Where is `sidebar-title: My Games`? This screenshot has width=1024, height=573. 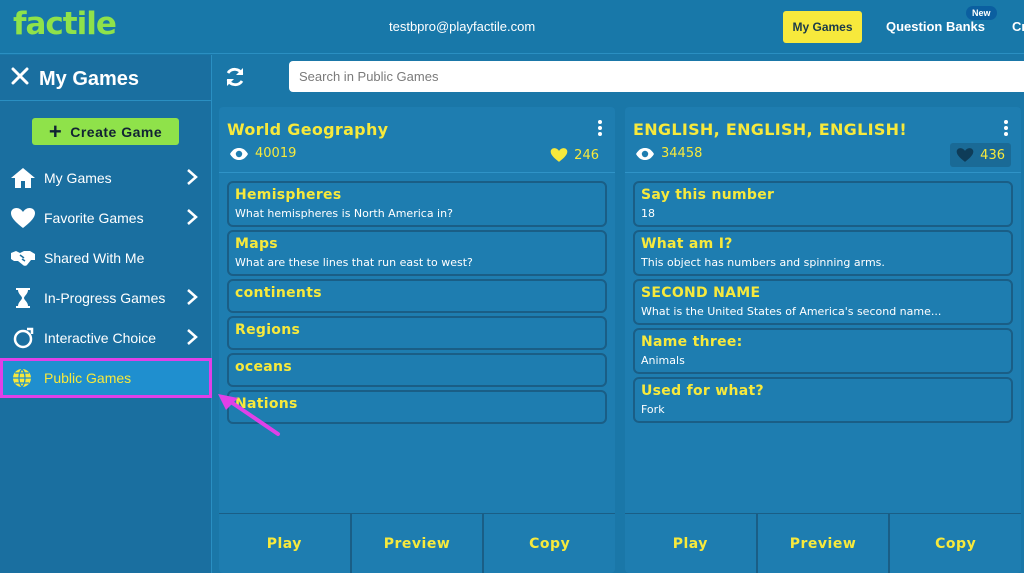 sidebar-title: My Games is located at coordinates (89, 79).